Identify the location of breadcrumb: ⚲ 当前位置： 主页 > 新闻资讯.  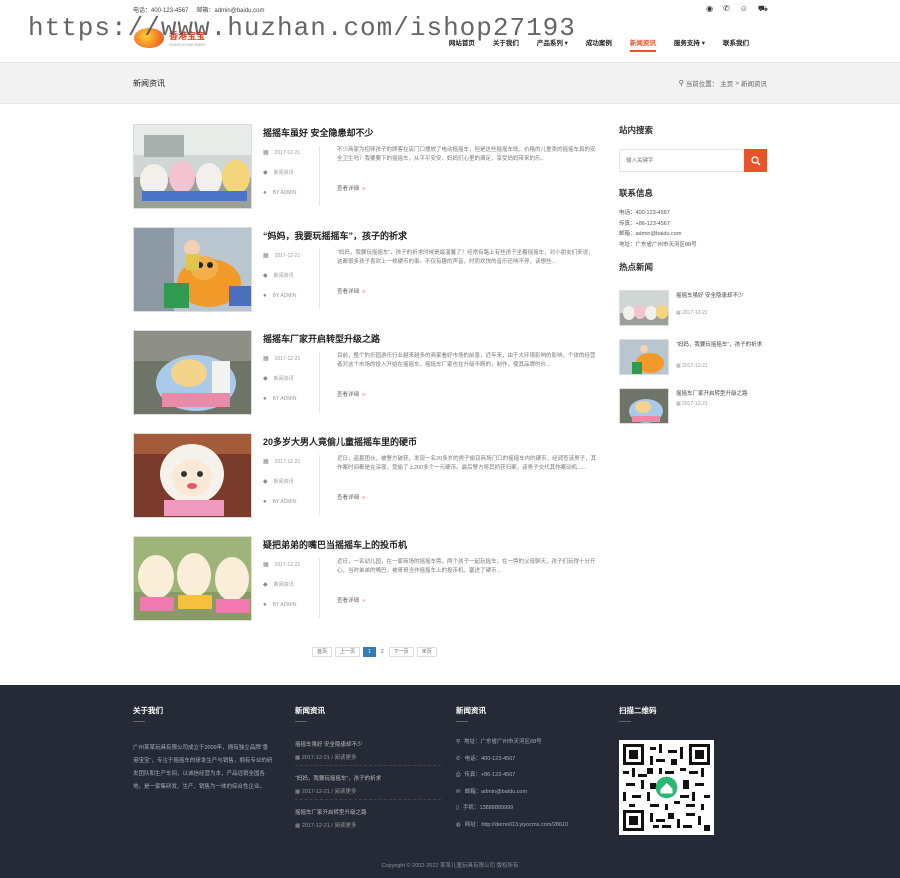
(723, 83).